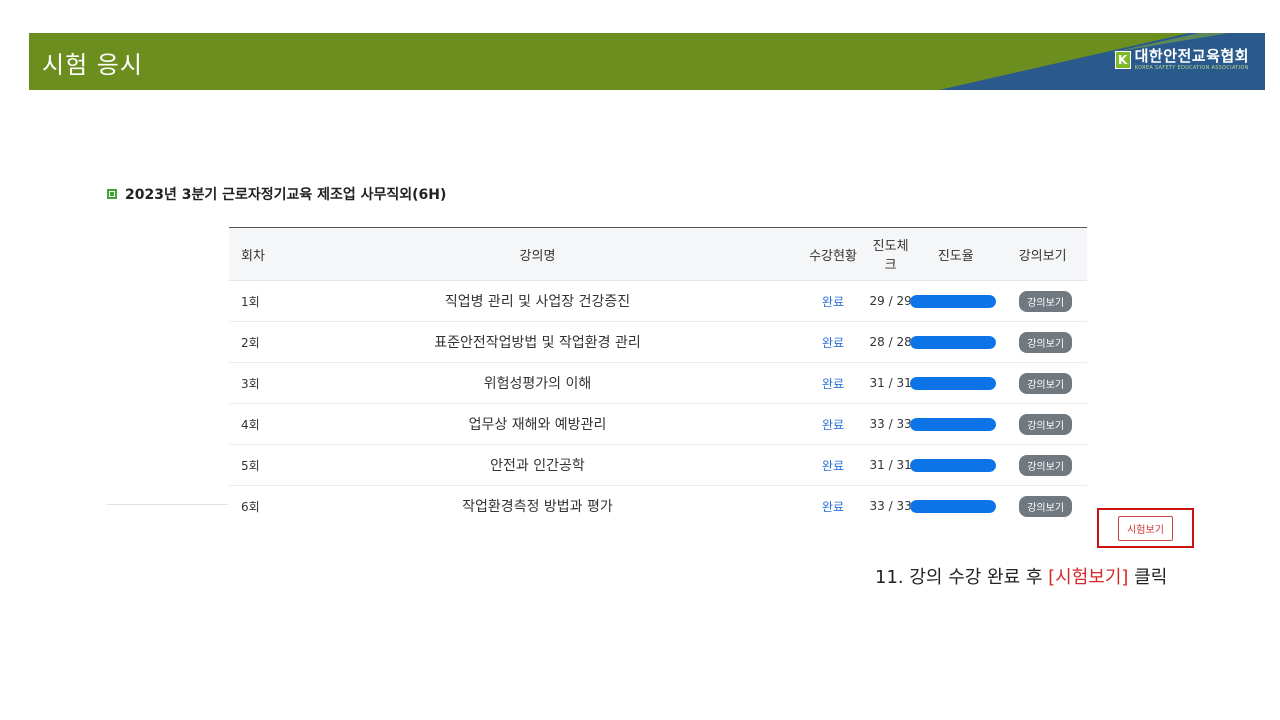 The image size is (1280, 720). I want to click on banner-blue-stripe, so click(1102, 61).